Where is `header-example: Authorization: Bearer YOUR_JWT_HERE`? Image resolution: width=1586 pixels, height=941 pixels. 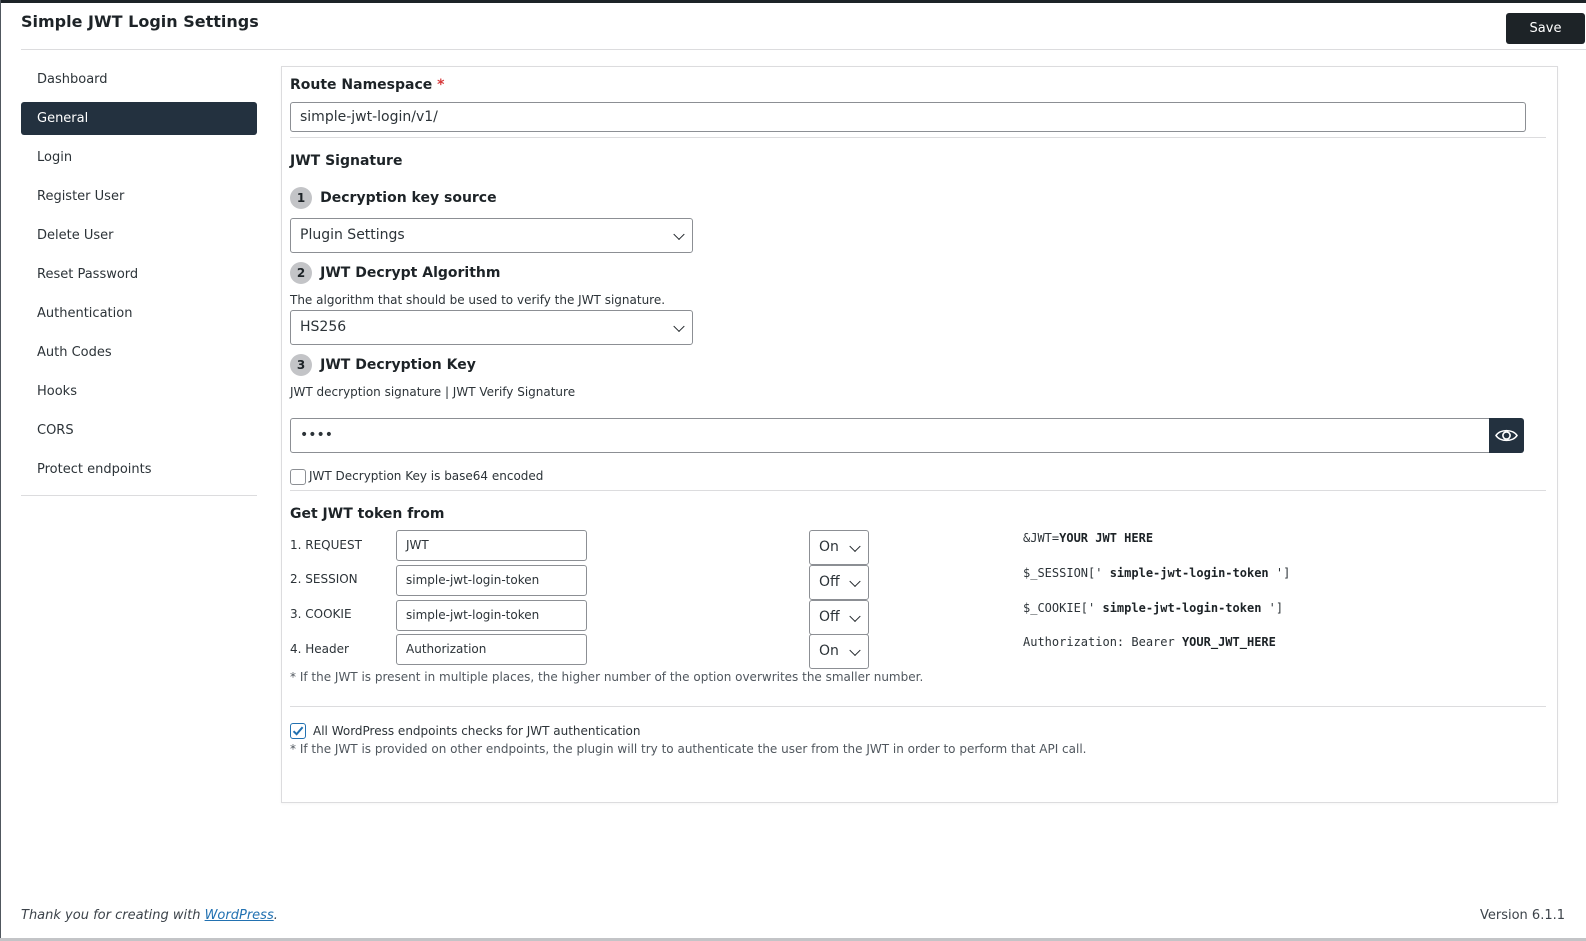
header-example: Authorization: Bearer YOUR_JWT_HERE is located at coordinates (1149, 642).